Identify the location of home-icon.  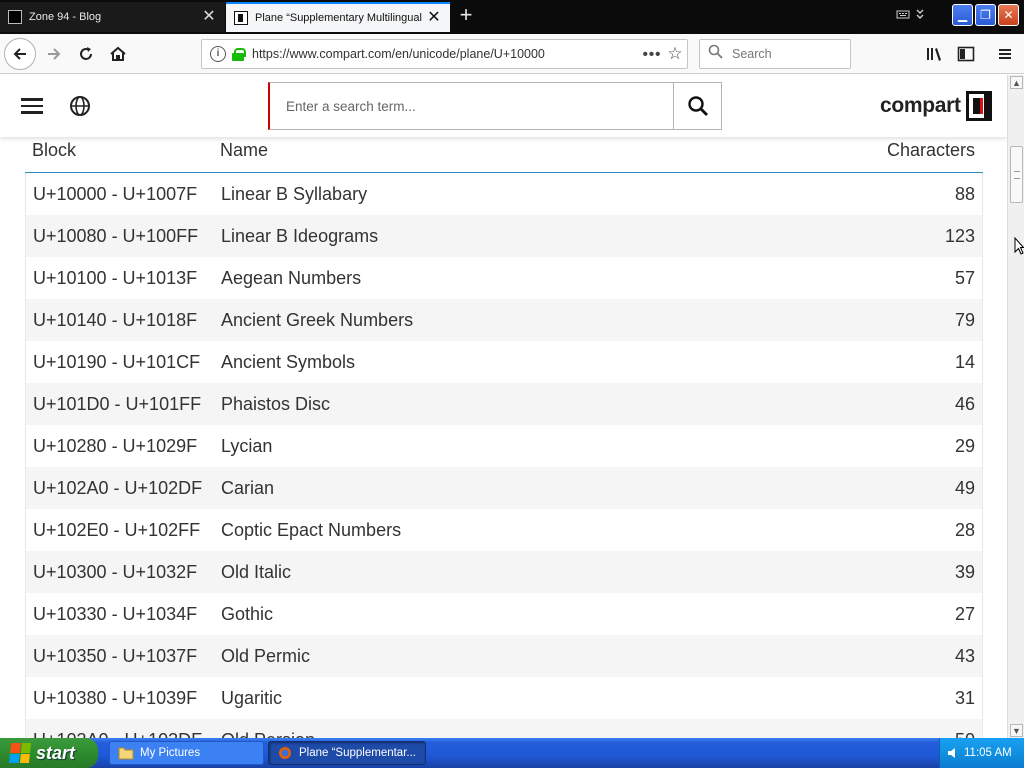
(118, 53).